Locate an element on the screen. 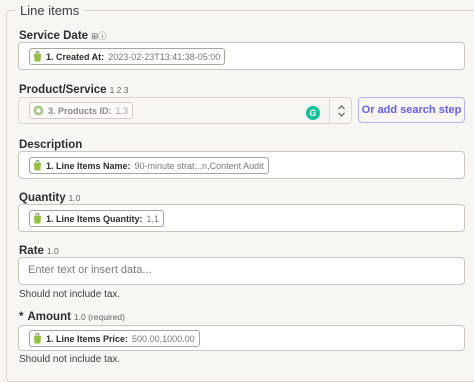  rate-meta: 1.0 is located at coordinates (52, 251).